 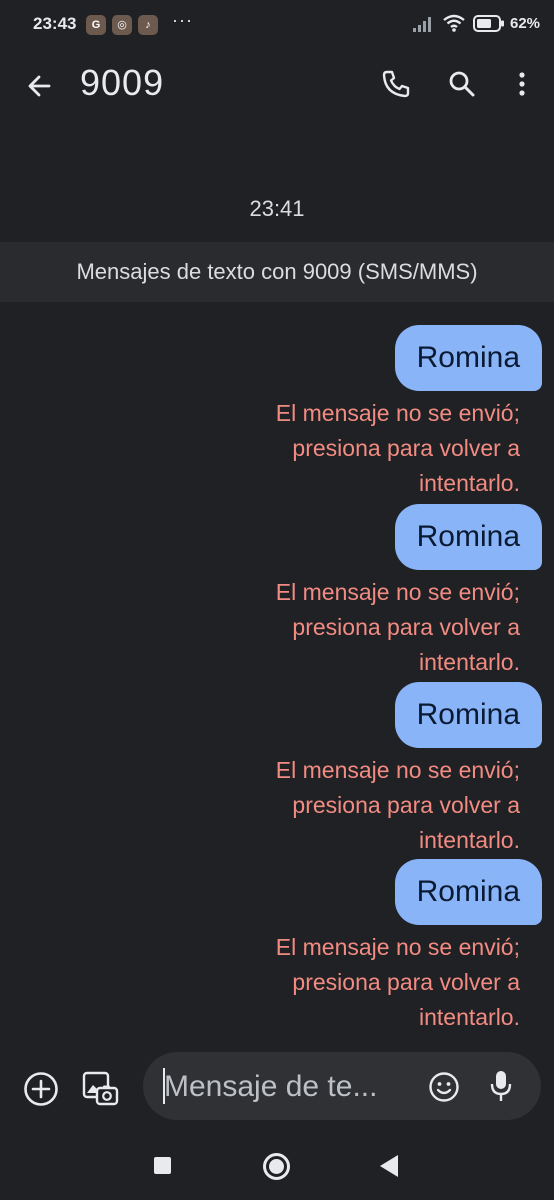 What do you see at coordinates (41, 1089) in the screenshot?
I see `add-icon` at bounding box center [41, 1089].